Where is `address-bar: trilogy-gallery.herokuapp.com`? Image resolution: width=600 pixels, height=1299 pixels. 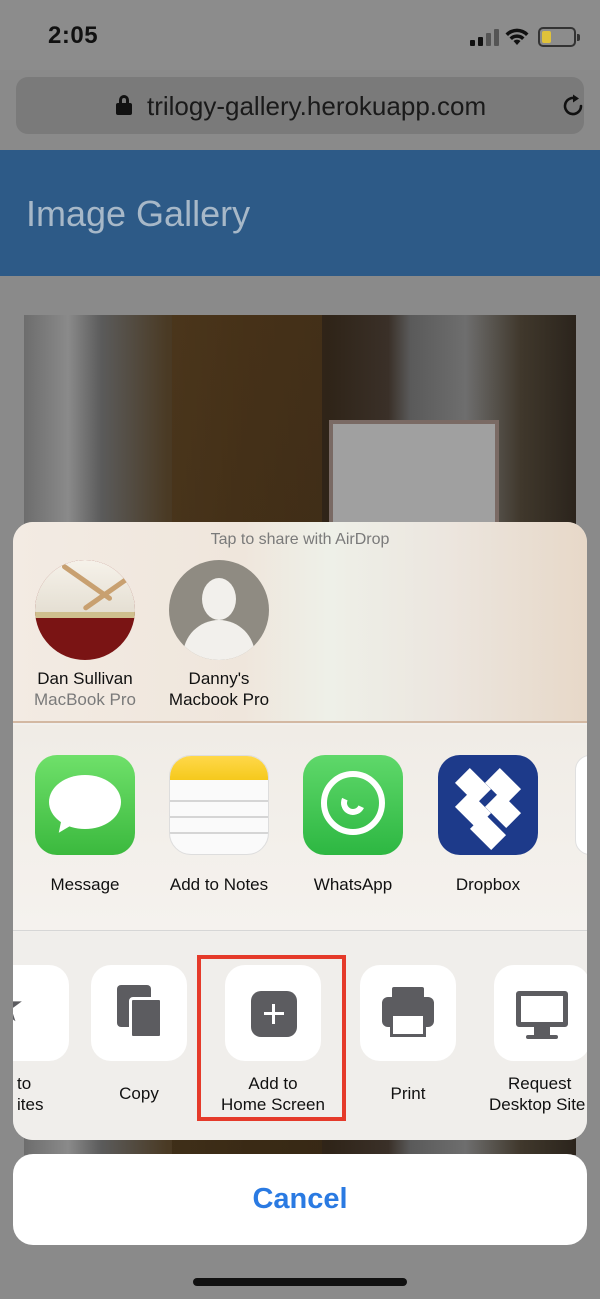 address-bar: trilogy-gallery.herokuapp.com is located at coordinates (300, 105).